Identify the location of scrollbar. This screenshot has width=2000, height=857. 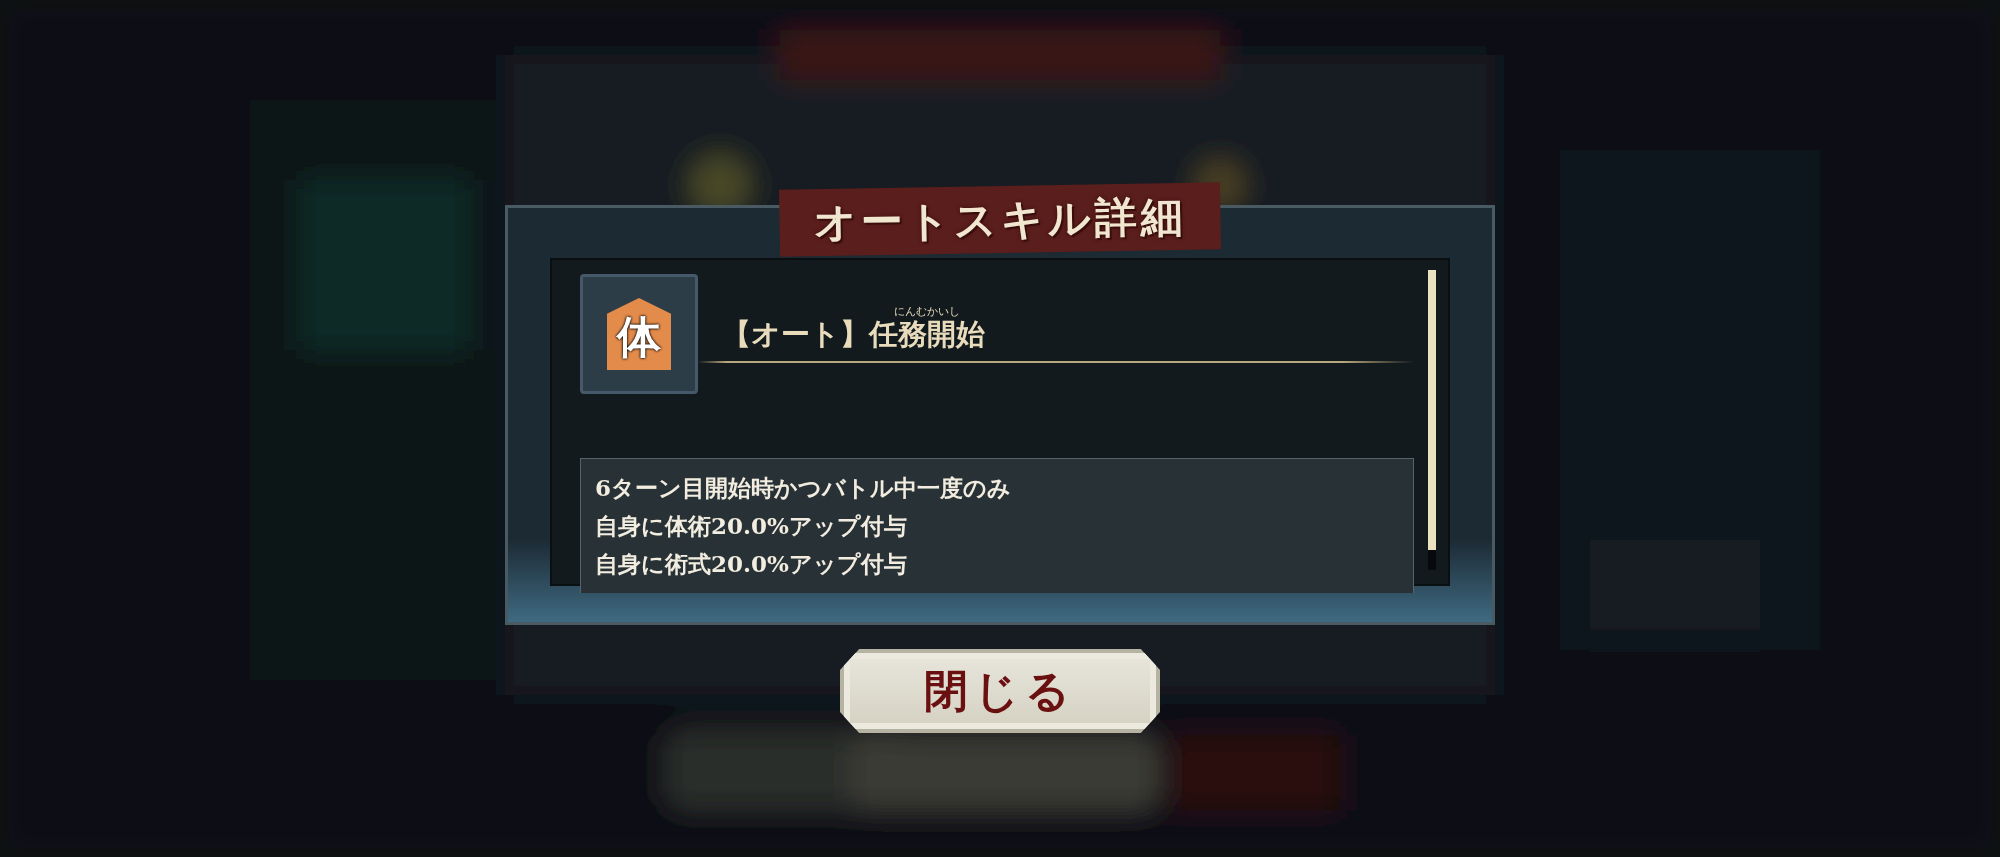
(1432, 420).